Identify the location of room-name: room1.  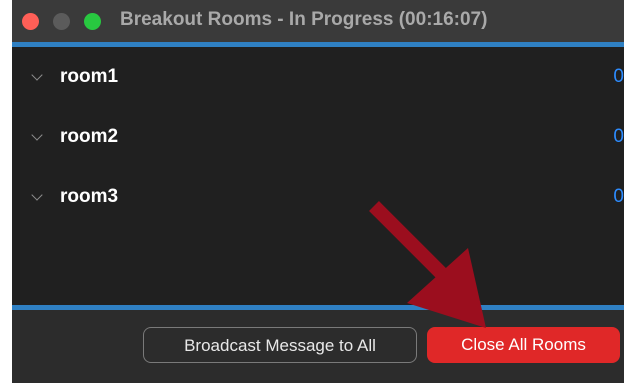
(89, 76).